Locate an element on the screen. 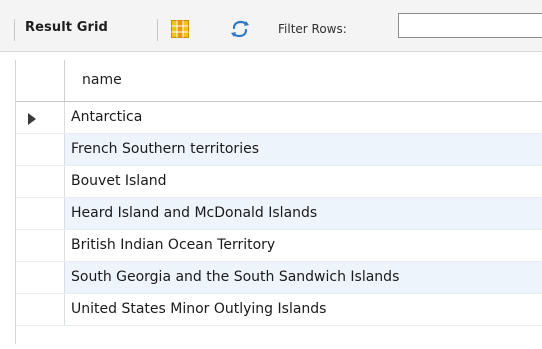 Image resolution: width=542 pixels, height=349 pixels. toolbar-separator-left is located at coordinates (14, 30).